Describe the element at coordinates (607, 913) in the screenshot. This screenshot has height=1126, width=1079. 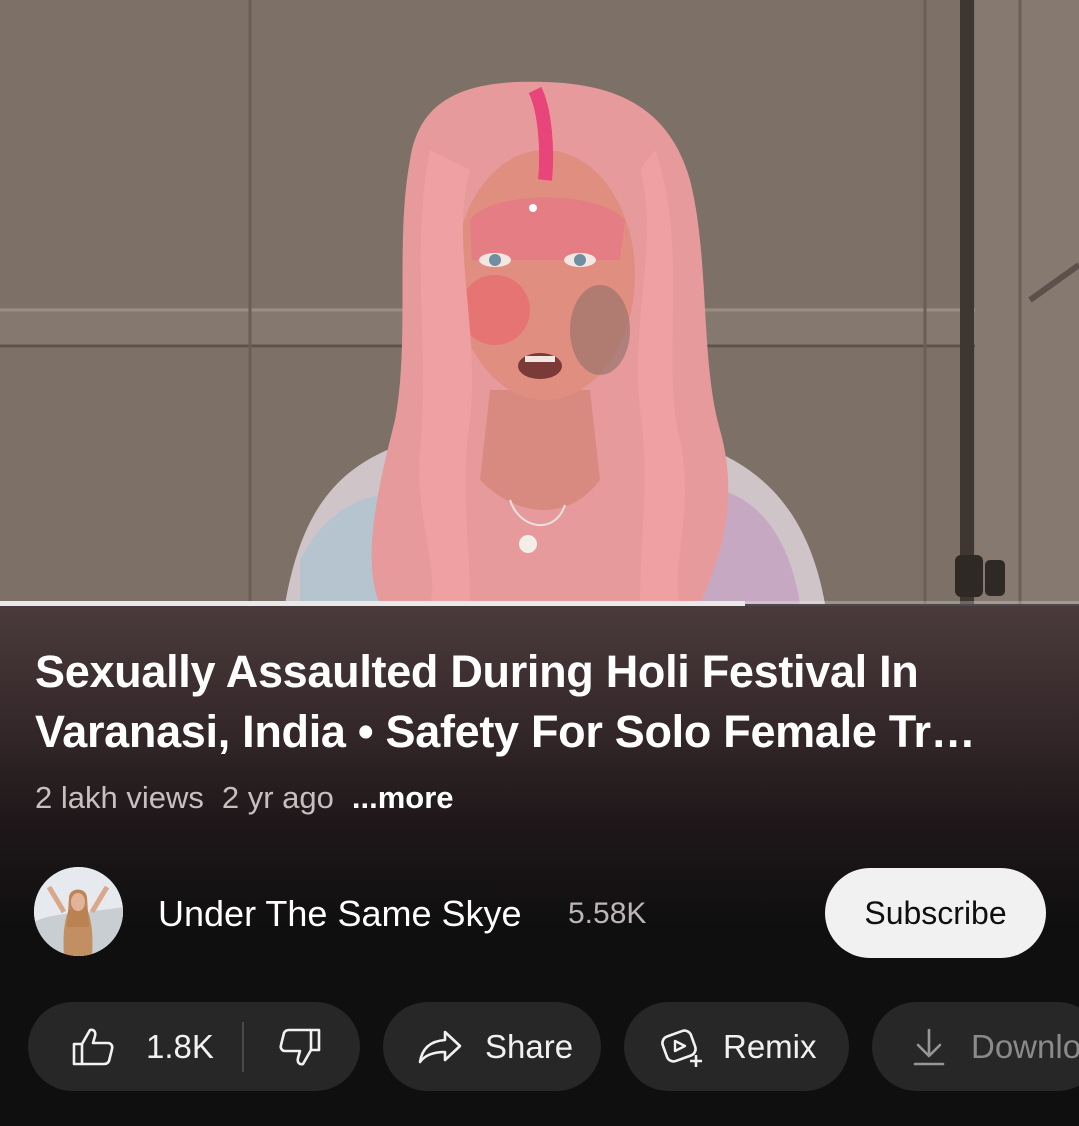
I see `subscriber-count: 5.58K` at that location.